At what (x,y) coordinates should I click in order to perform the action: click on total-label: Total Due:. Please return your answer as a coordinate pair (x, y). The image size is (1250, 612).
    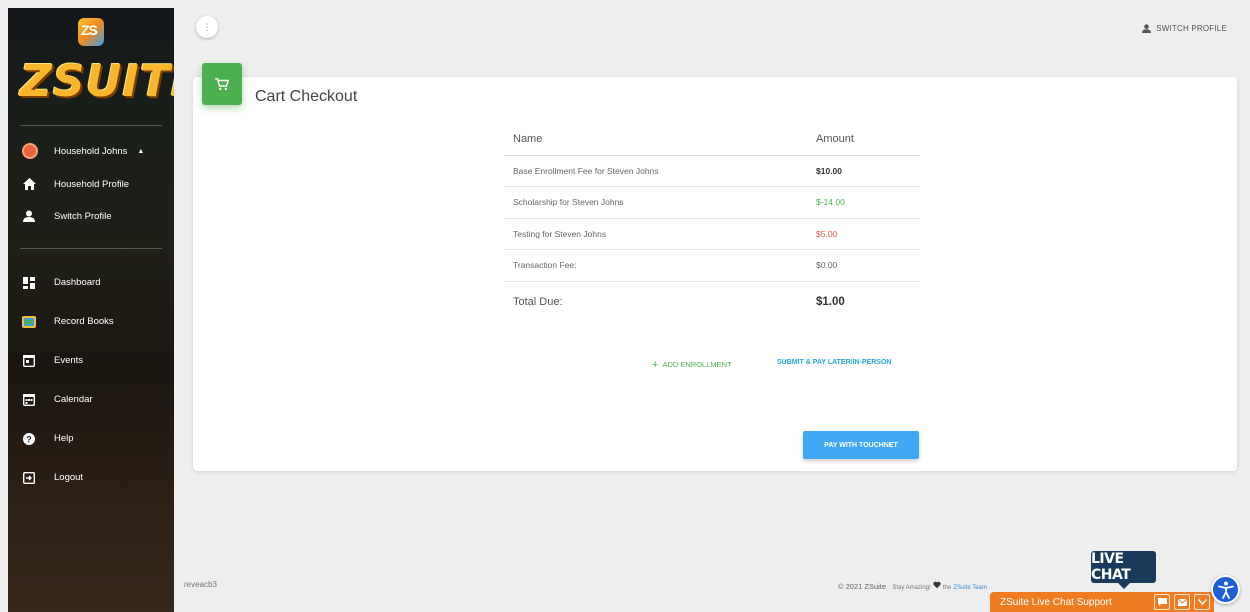
    Looking at the image, I should click on (538, 302).